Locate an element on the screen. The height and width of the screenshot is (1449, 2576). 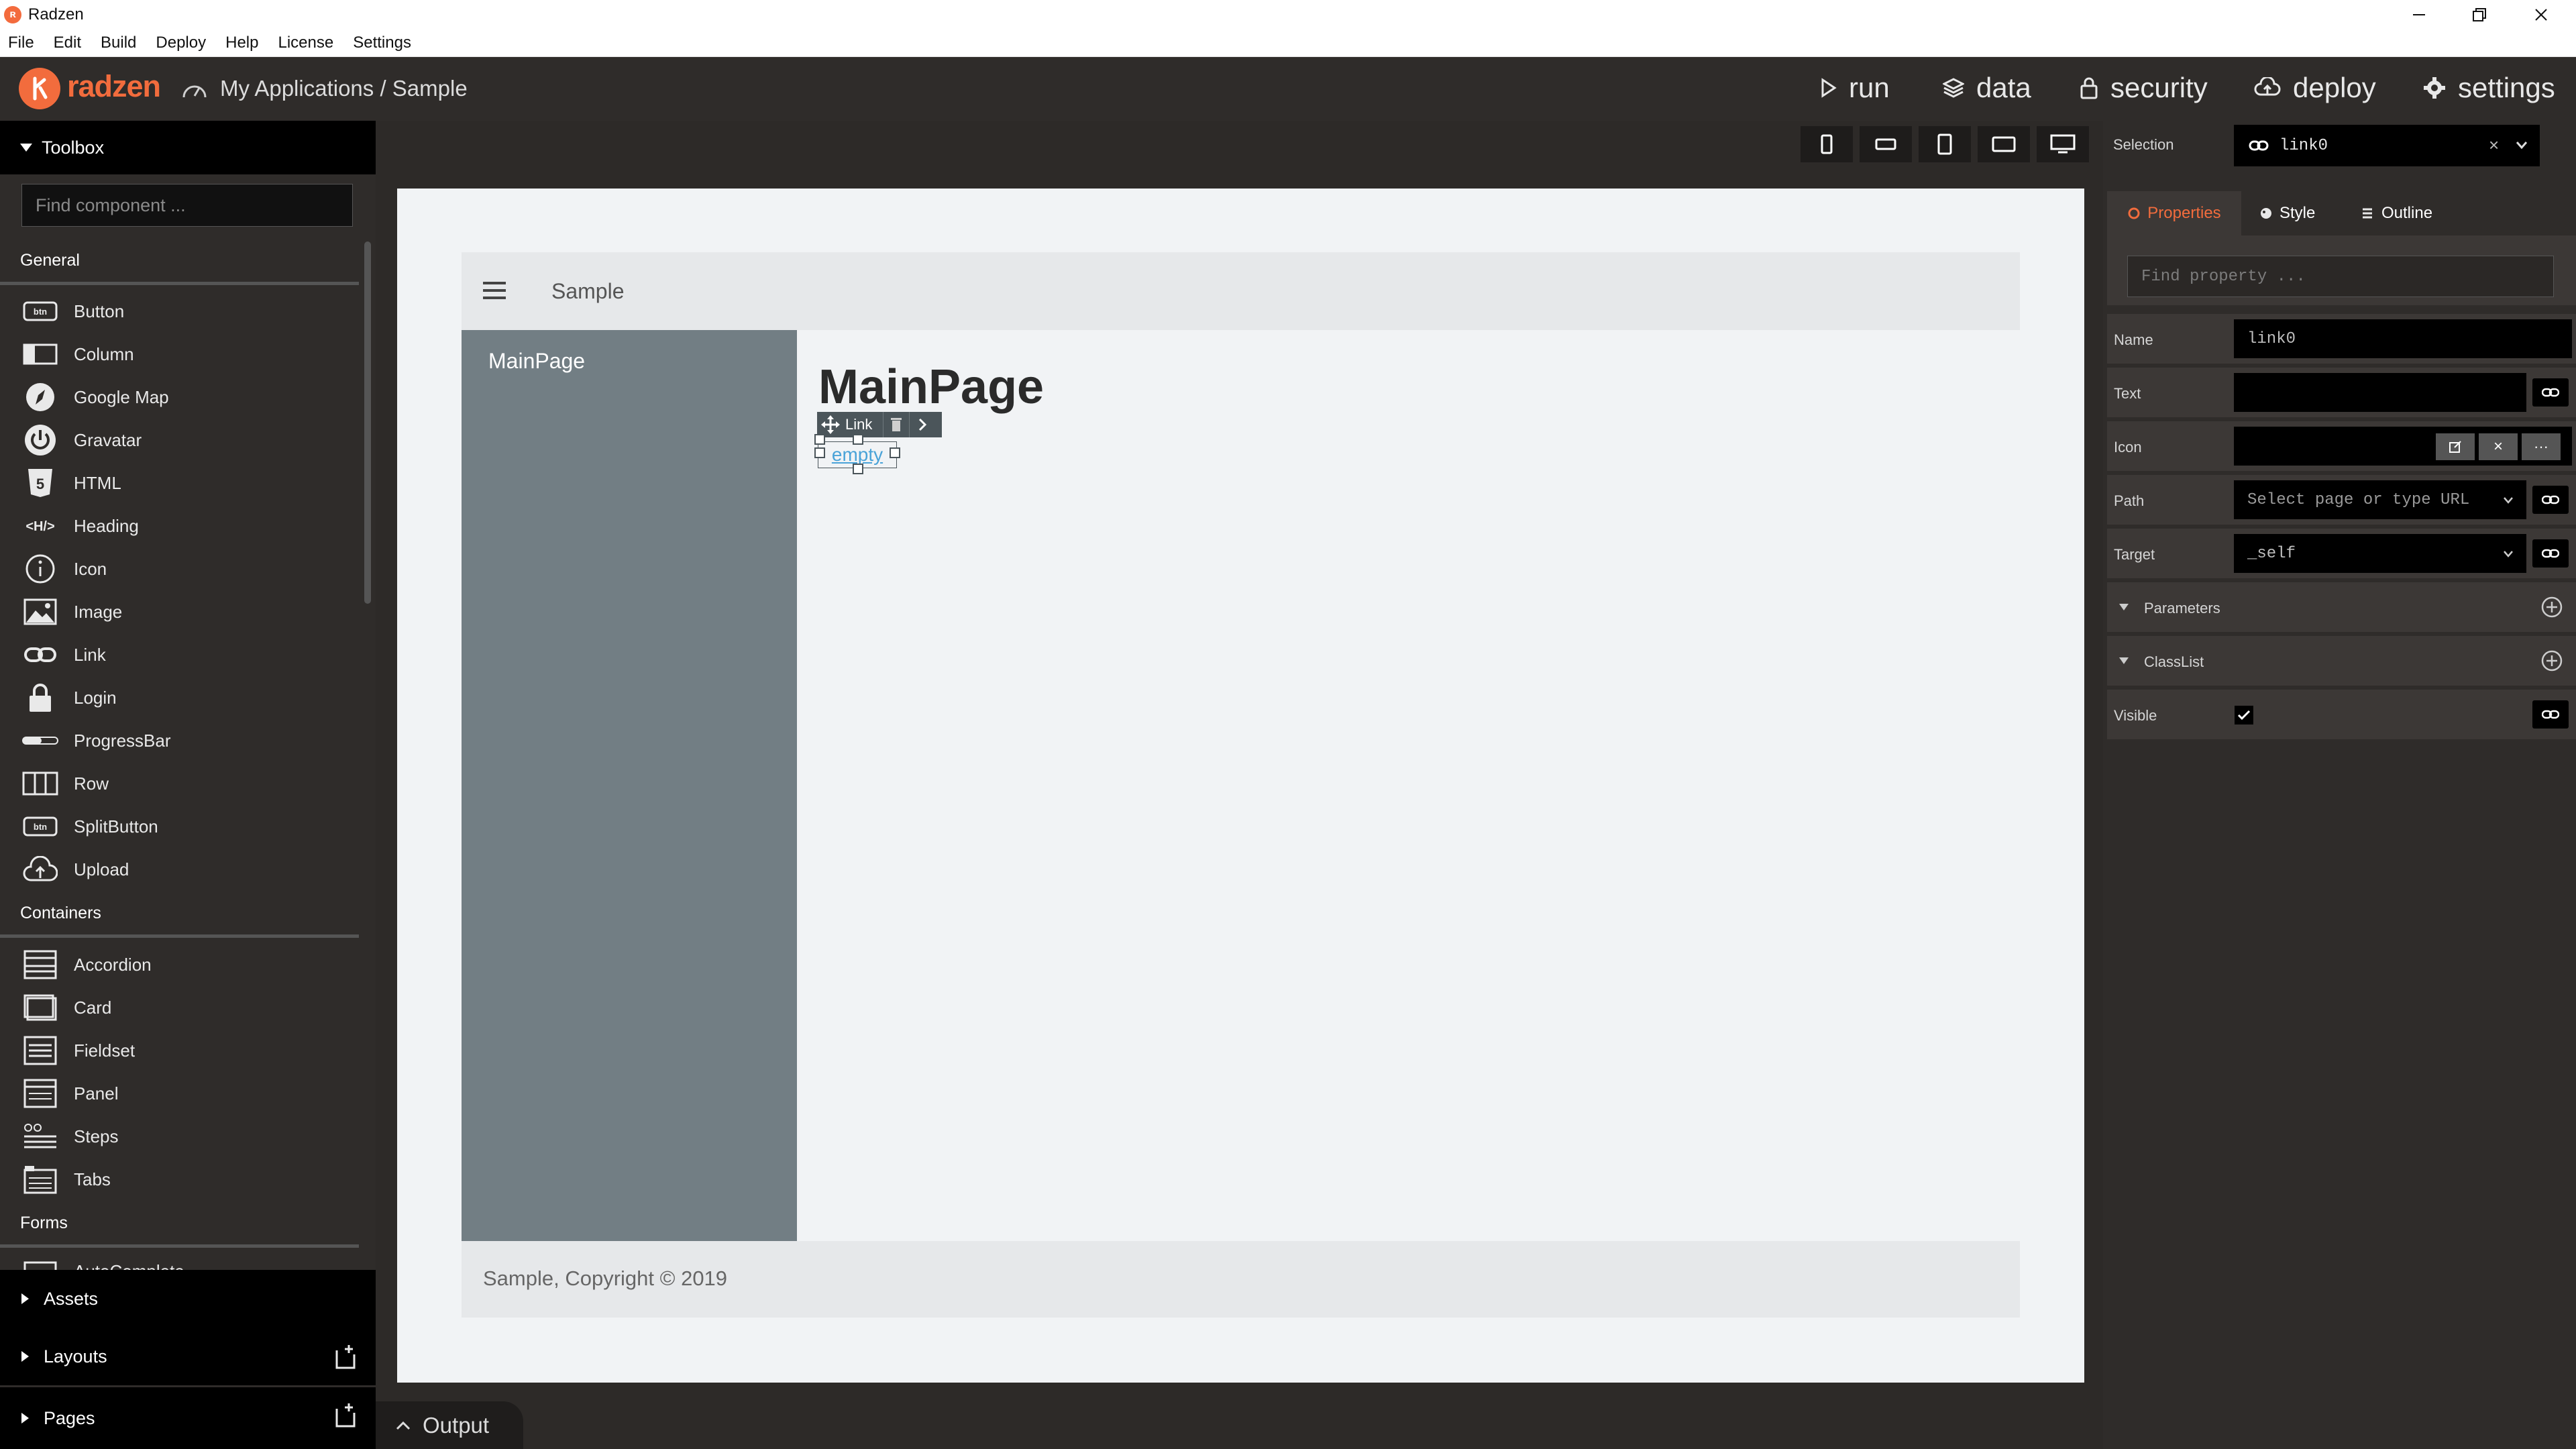
tool-row: Row is located at coordinates (65, 783).